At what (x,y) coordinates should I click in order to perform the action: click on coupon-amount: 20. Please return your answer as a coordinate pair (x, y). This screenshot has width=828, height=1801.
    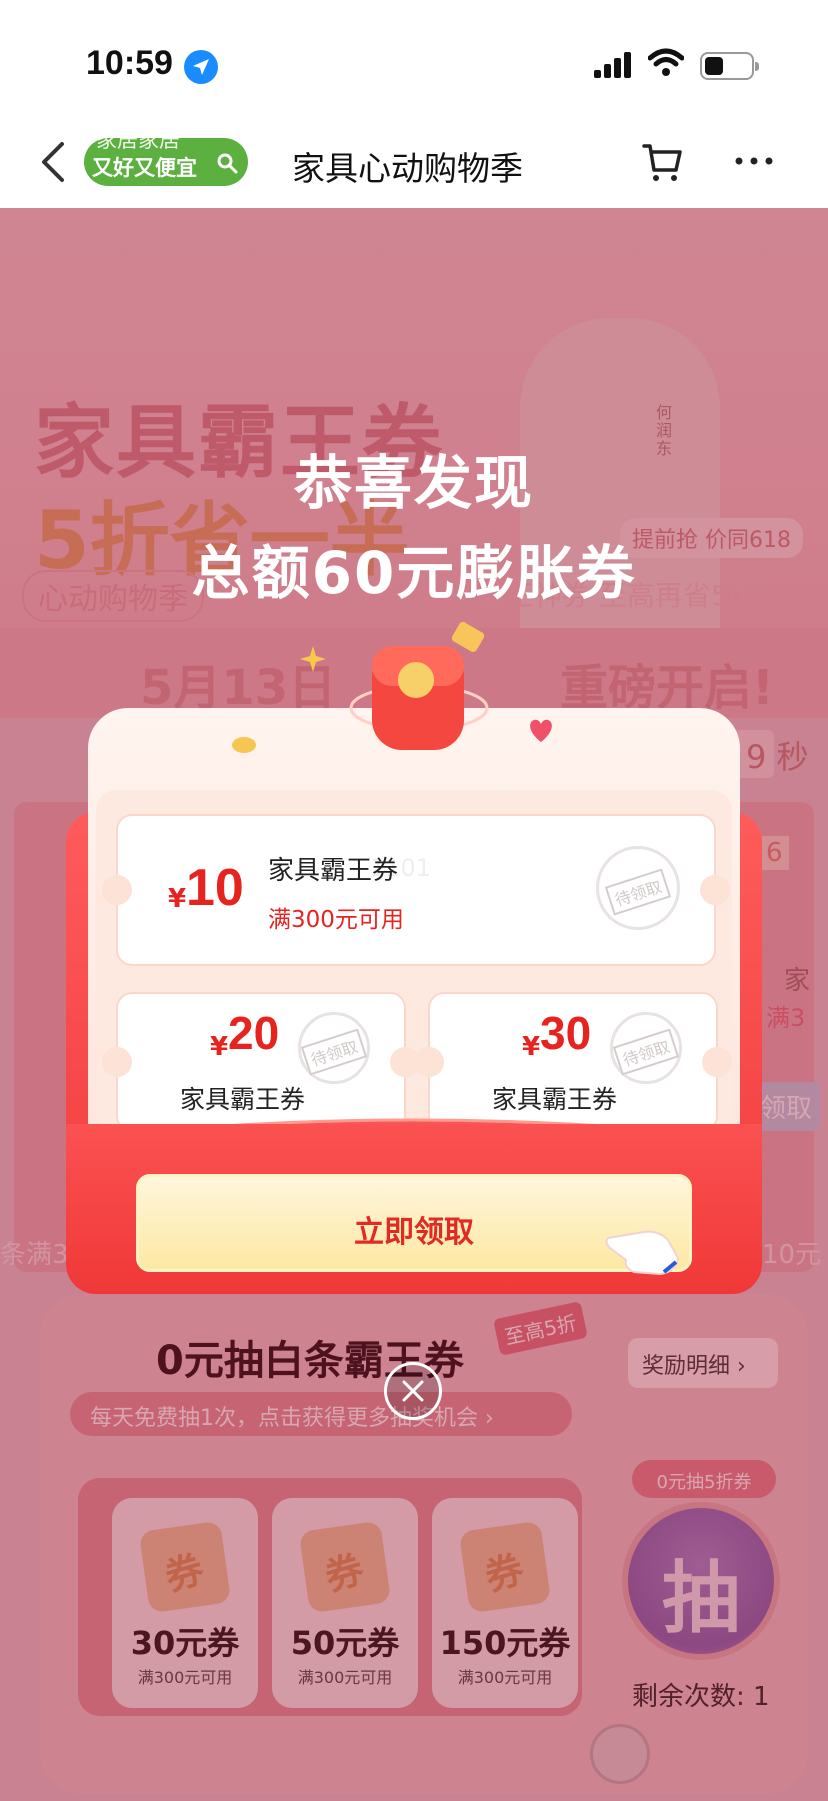
    Looking at the image, I should click on (254, 1033).